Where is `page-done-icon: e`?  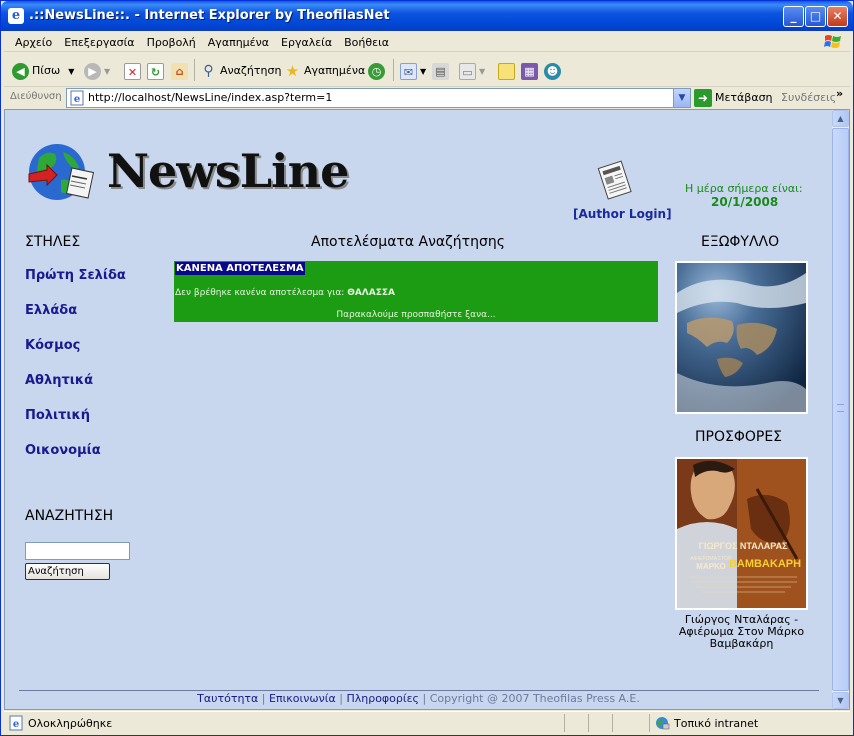 page-done-icon: e is located at coordinates (16, 723).